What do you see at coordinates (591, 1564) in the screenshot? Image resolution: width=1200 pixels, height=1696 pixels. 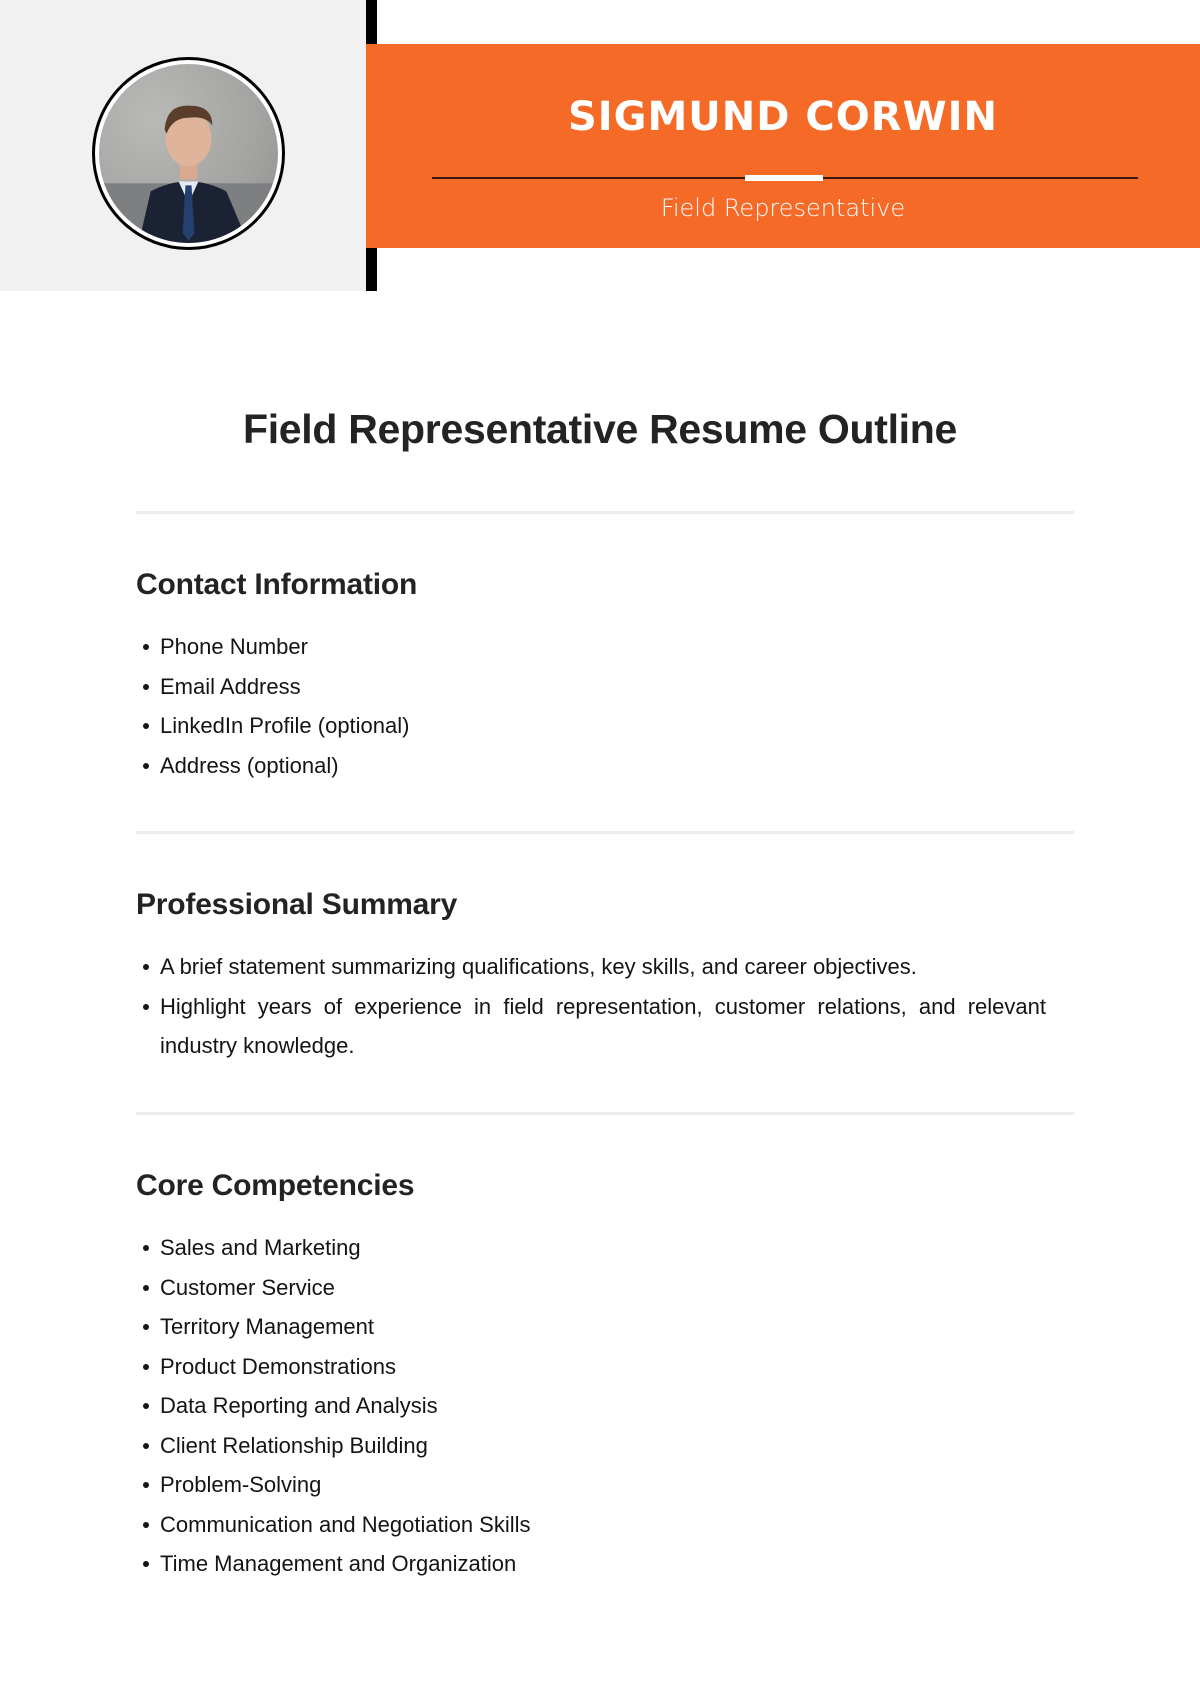 I see `list-item: Time Management and Organization` at bounding box center [591, 1564].